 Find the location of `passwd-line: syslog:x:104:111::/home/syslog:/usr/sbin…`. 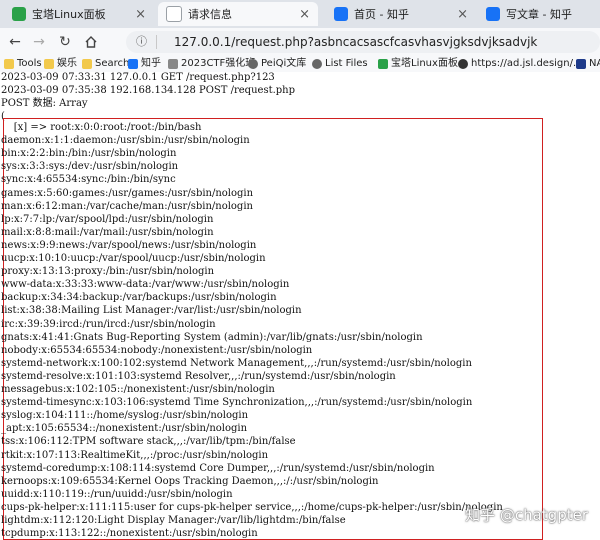

passwd-line: syslog:x:104:111::/home/syslog:/usr/sbin… is located at coordinates (125, 416).